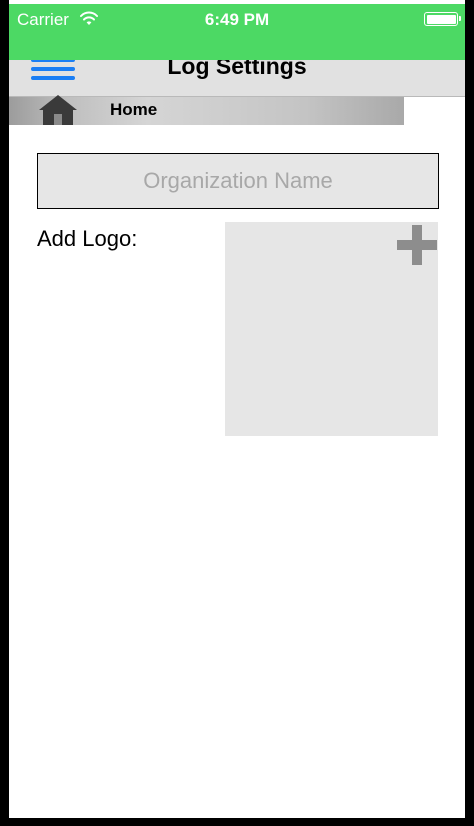 Image resolution: width=474 pixels, height=826 pixels. Describe the element at coordinates (87, 238) in the screenshot. I see `add-logo-label: Add Logo:` at that location.